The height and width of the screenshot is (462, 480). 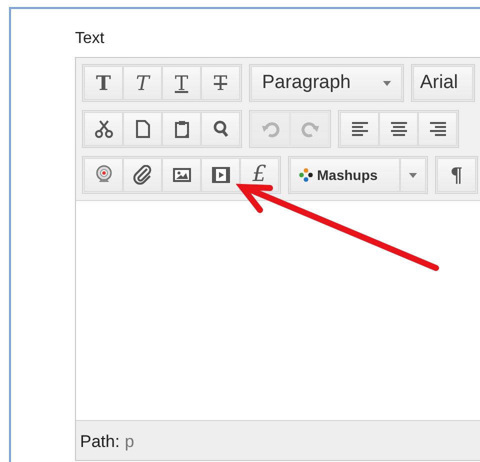 I want to click on align-center-button, so click(x=398, y=129).